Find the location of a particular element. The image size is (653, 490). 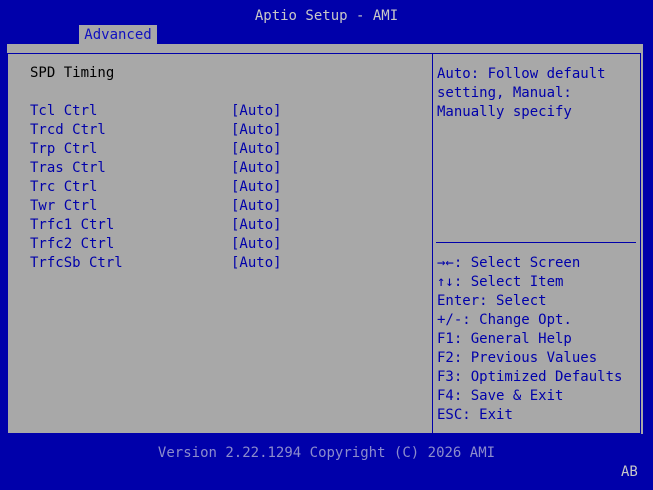

setting-label: Trp Ctrl is located at coordinates (64, 149).